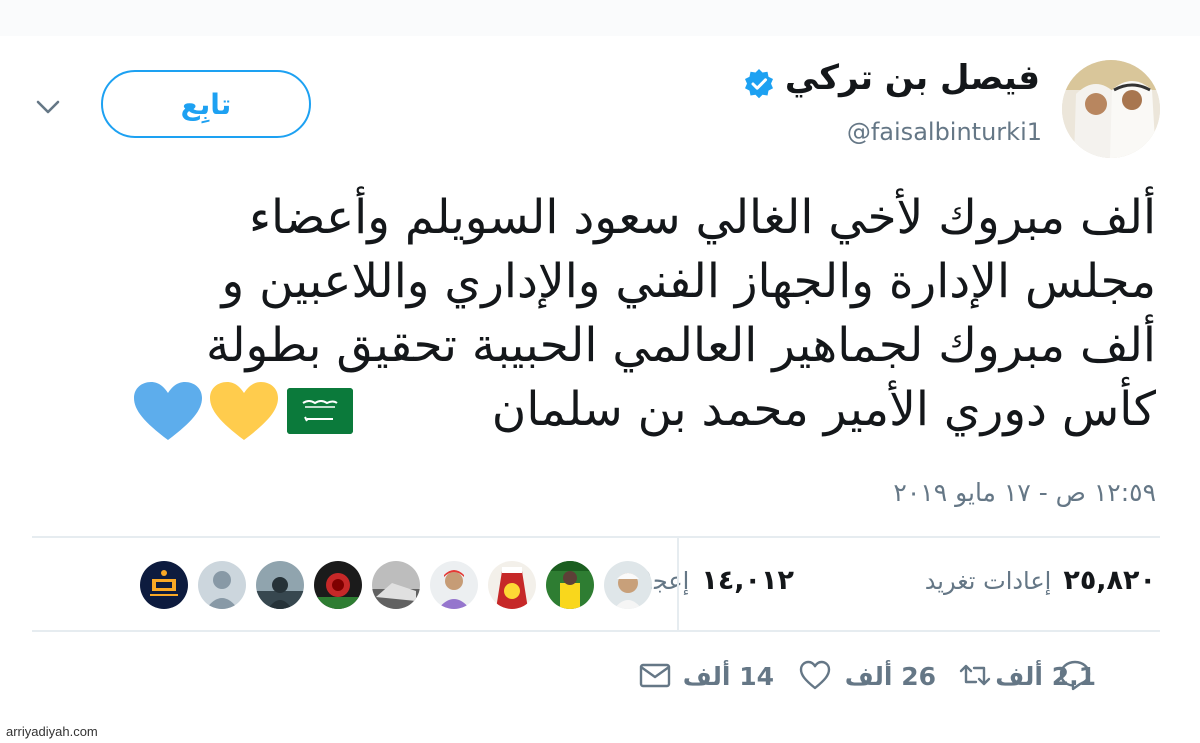  What do you see at coordinates (600, 18) in the screenshot?
I see `top-strip` at bounding box center [600, 18].